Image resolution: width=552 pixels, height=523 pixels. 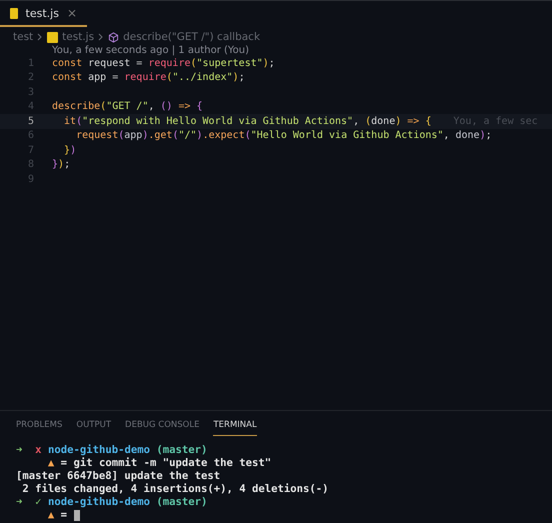 What do you see at coordinates (151, 50) in the screenshot?
I see `blame-annotation: You, a few seconds ago | 1 author (You)` at bounding box center [151, 50].